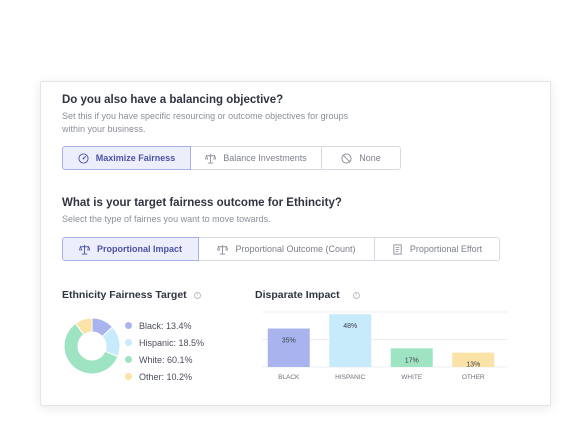 The image size is (586, 444). Describe the element at coordinates (350, 326) in the screenshot. I see `bar-value-label: 48%` at that location.